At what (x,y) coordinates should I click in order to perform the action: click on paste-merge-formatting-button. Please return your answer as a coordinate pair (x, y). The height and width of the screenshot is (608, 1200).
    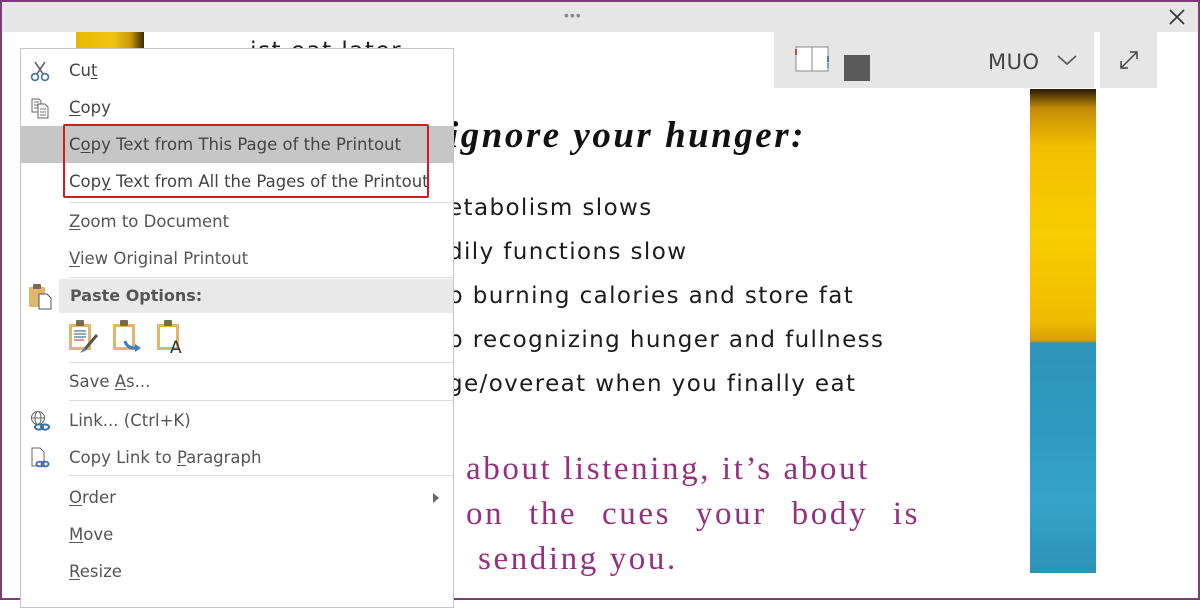
    Looking at the image, I should click on (128, 337).